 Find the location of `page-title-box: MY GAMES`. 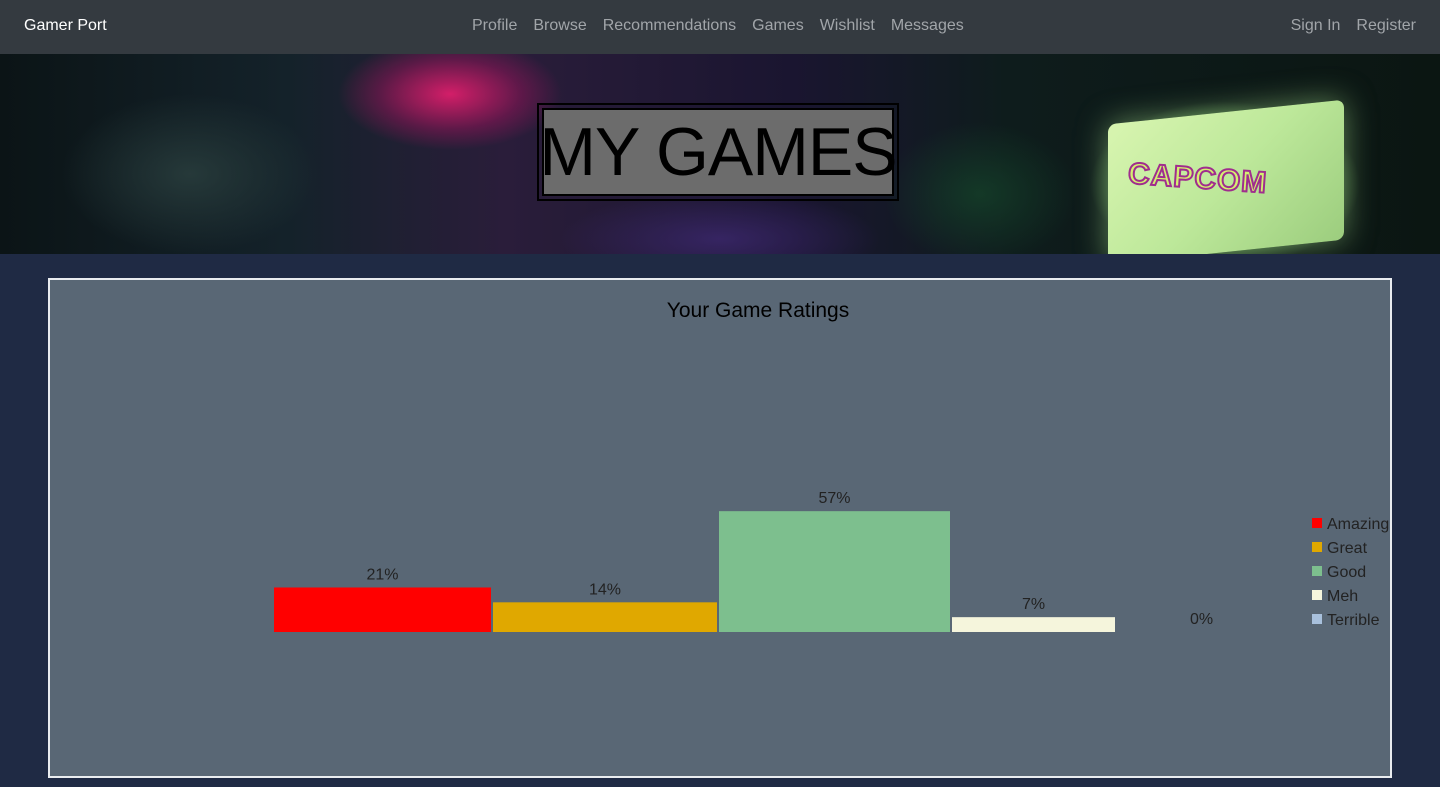

page-title-box: MY GAMES is located at coordinates (718, 152).